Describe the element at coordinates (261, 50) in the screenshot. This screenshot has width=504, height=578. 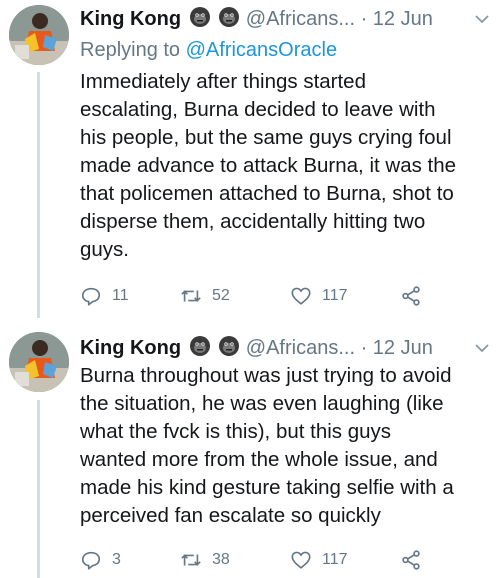
I see `replying-to-mention: @AfricansOracle` at that location.